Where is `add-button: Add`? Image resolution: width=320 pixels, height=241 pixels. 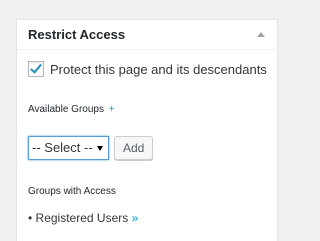 add-button: Add is located at coordinates (134, 148).